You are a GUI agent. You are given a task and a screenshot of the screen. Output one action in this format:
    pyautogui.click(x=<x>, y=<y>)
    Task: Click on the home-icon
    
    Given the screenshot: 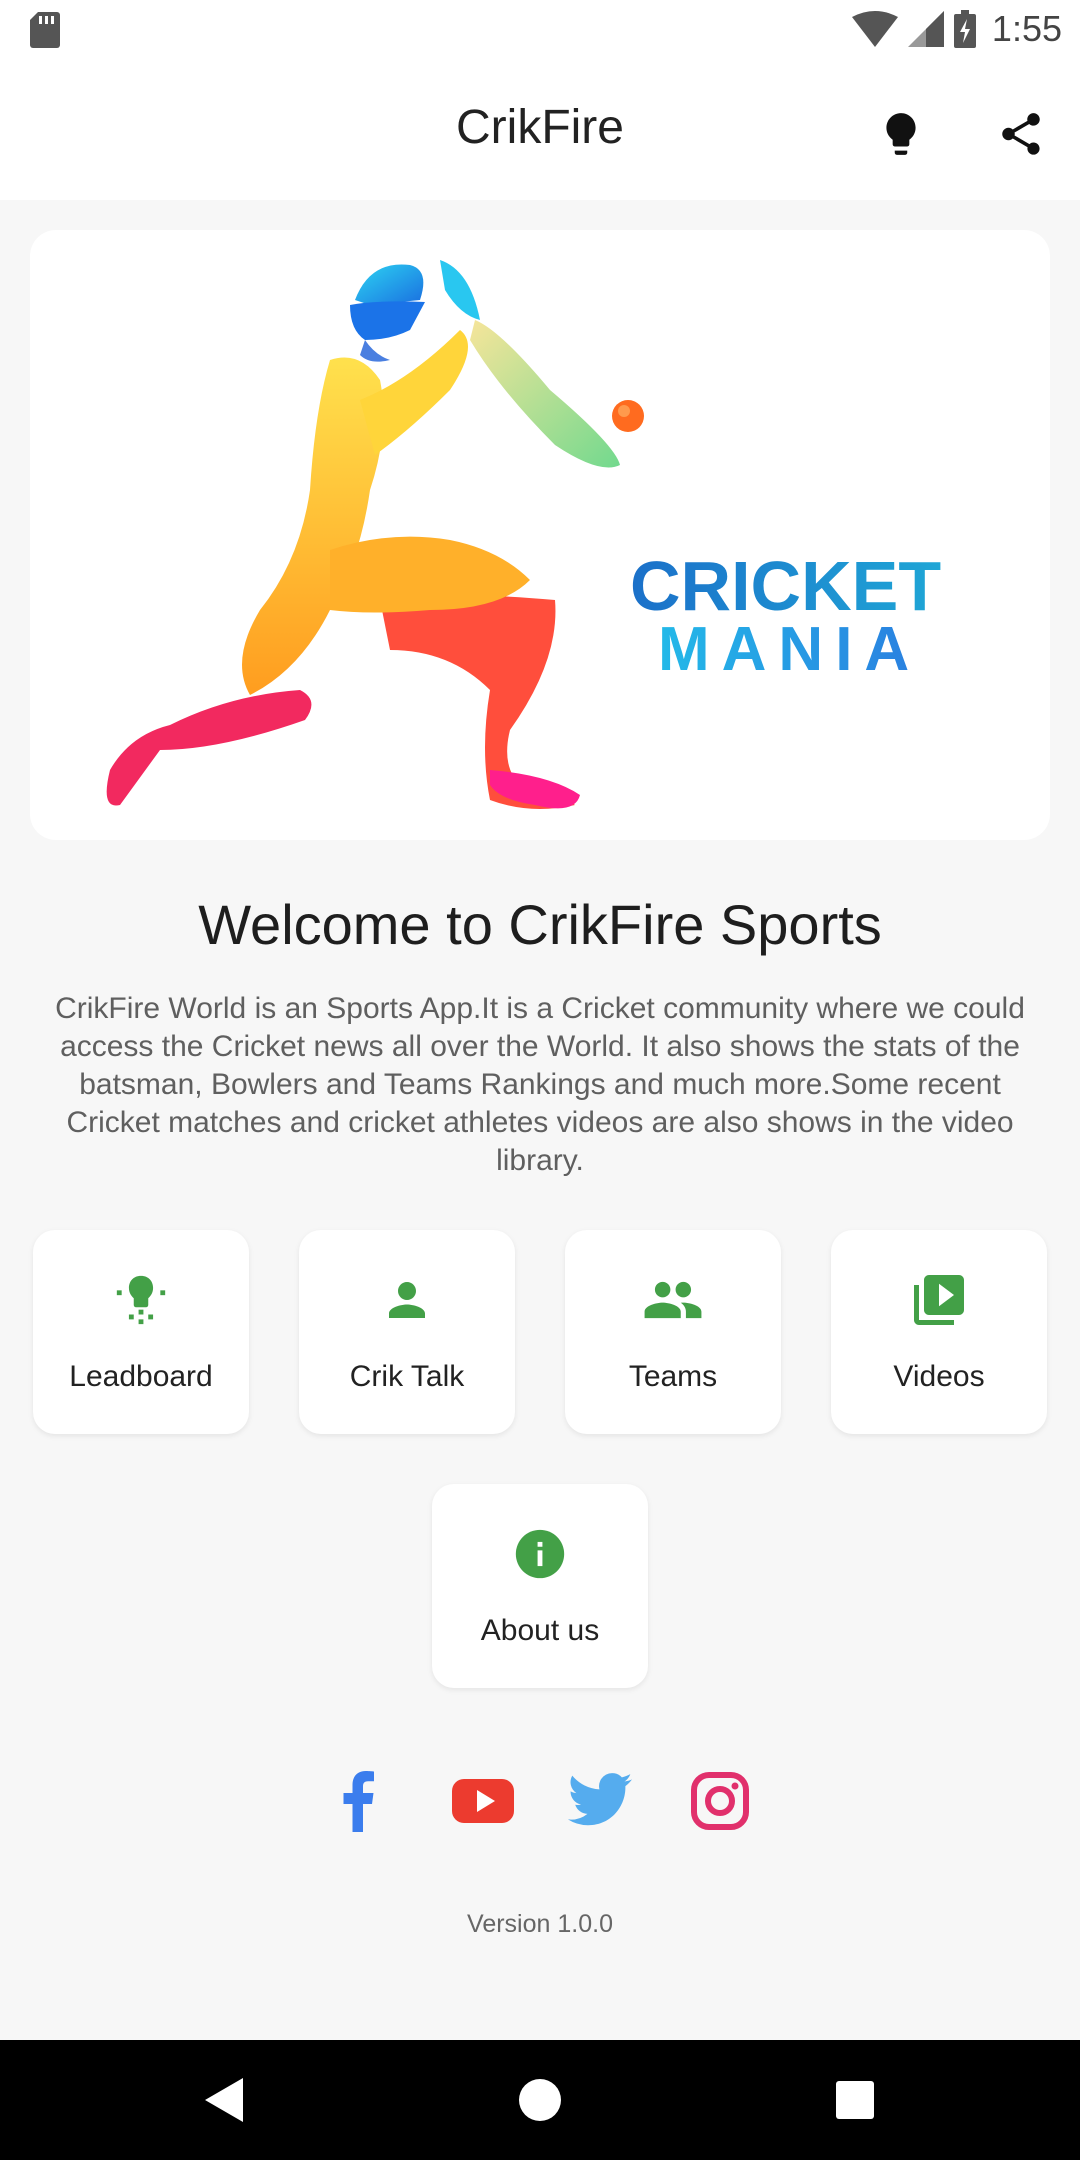 What is the action you would take?
    pyautogui.click(x=540, y=2100)
    